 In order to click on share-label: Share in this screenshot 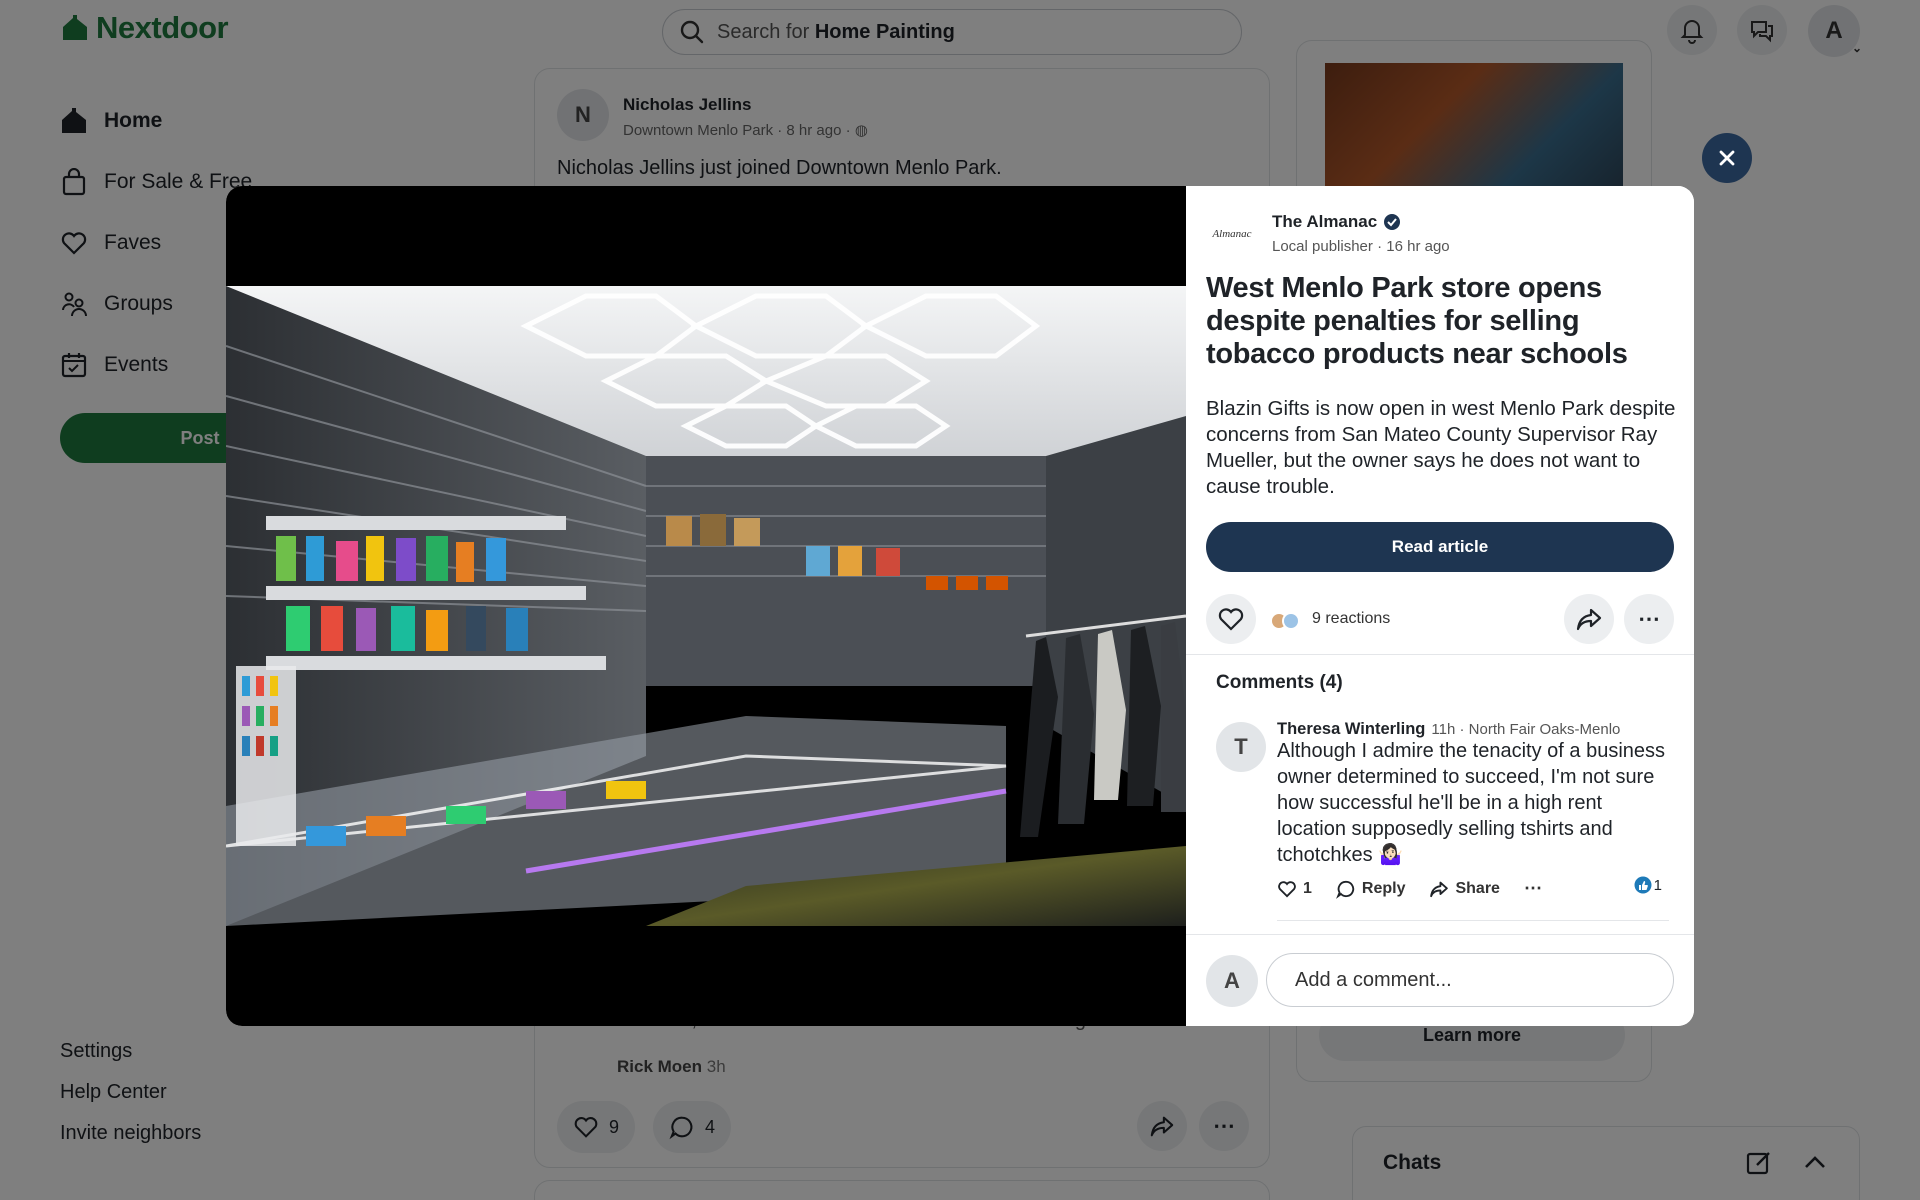, I will do `click(1477, 888)`.